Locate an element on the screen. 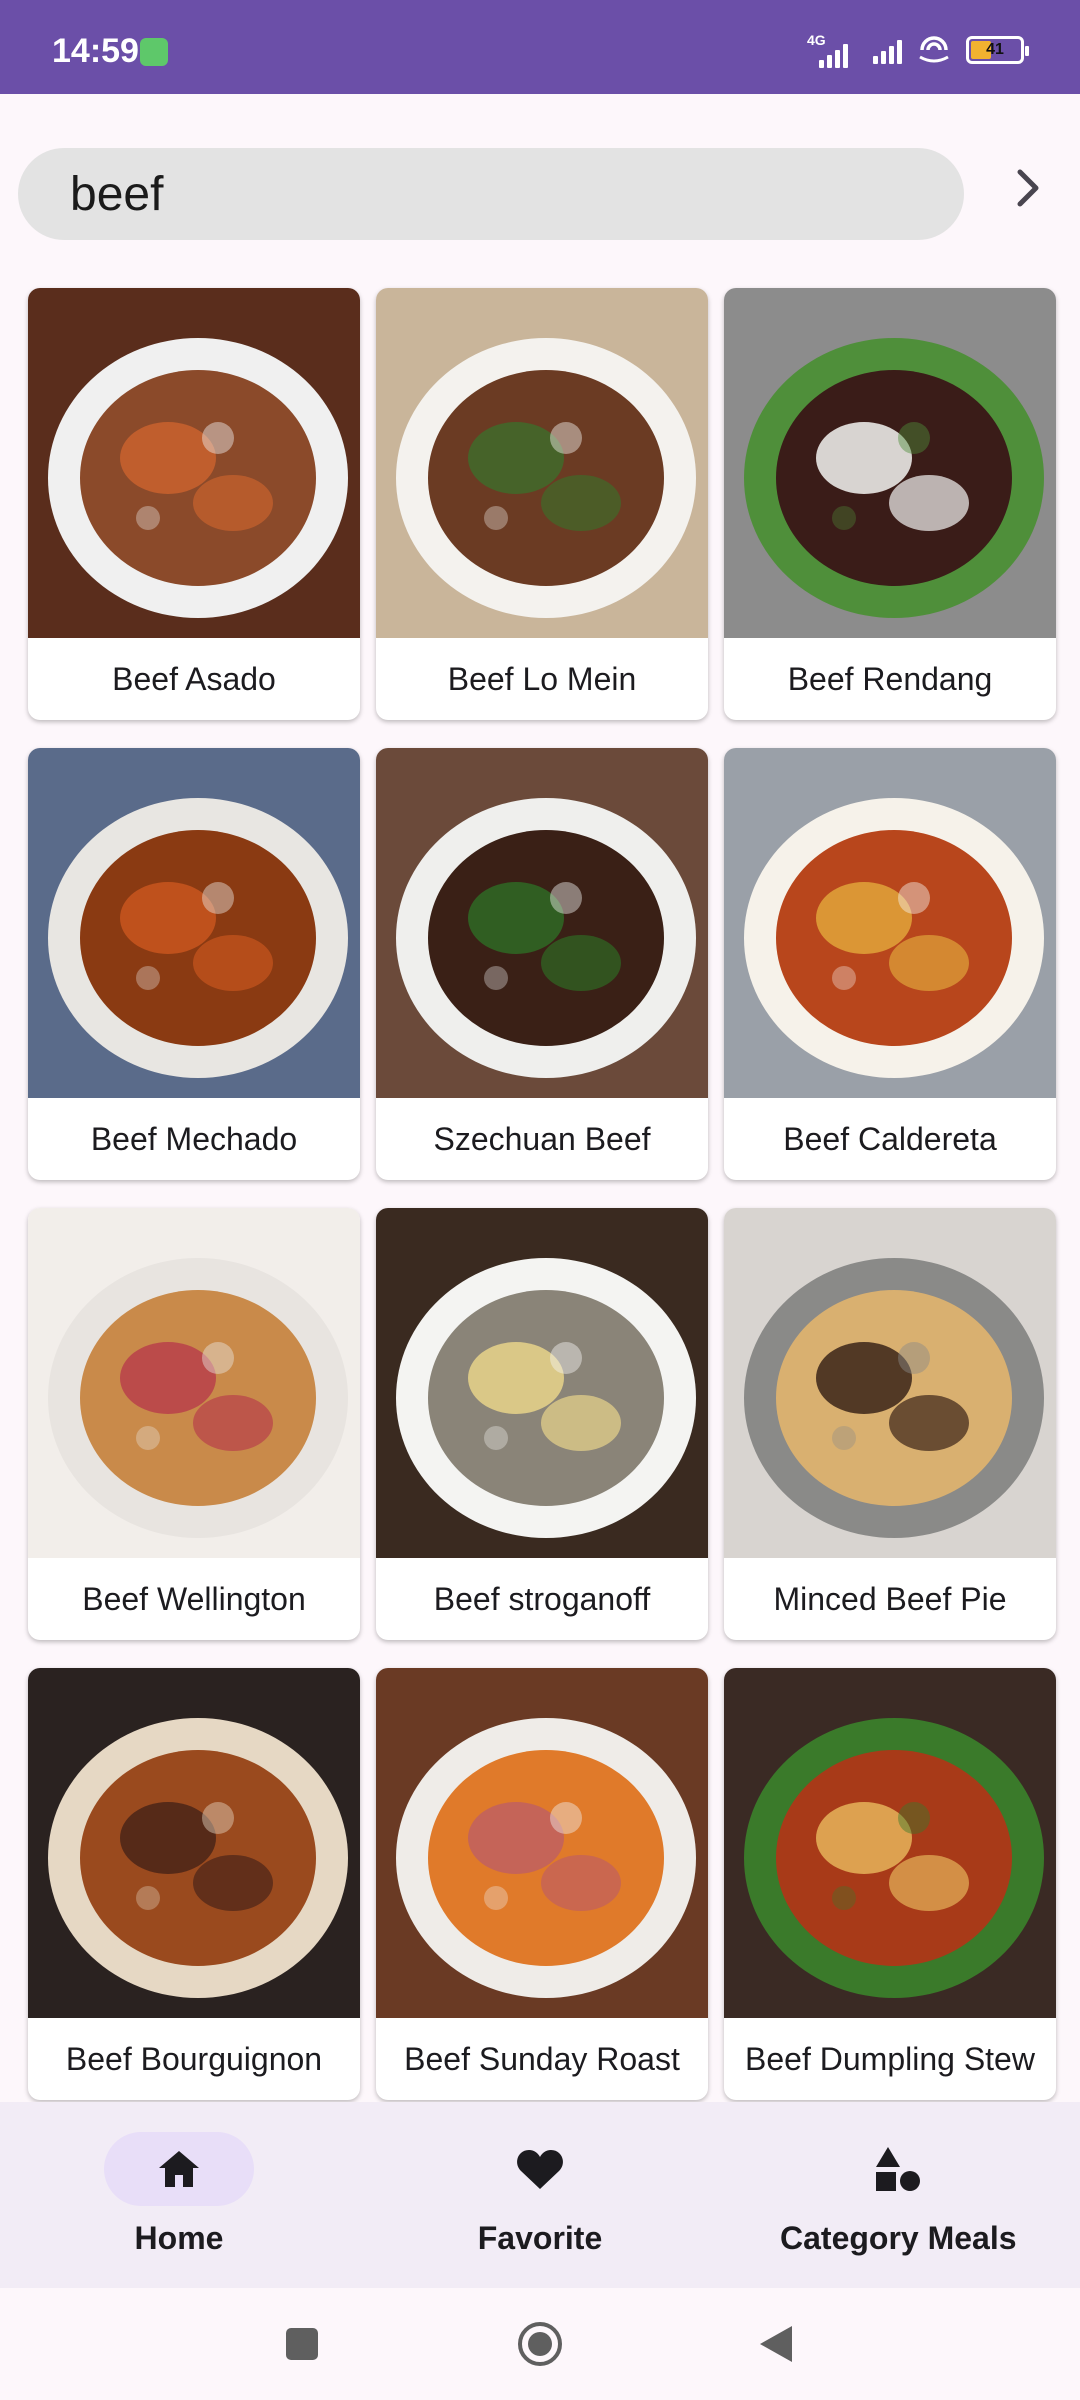  back-button is located at coordinates (776, 2344).